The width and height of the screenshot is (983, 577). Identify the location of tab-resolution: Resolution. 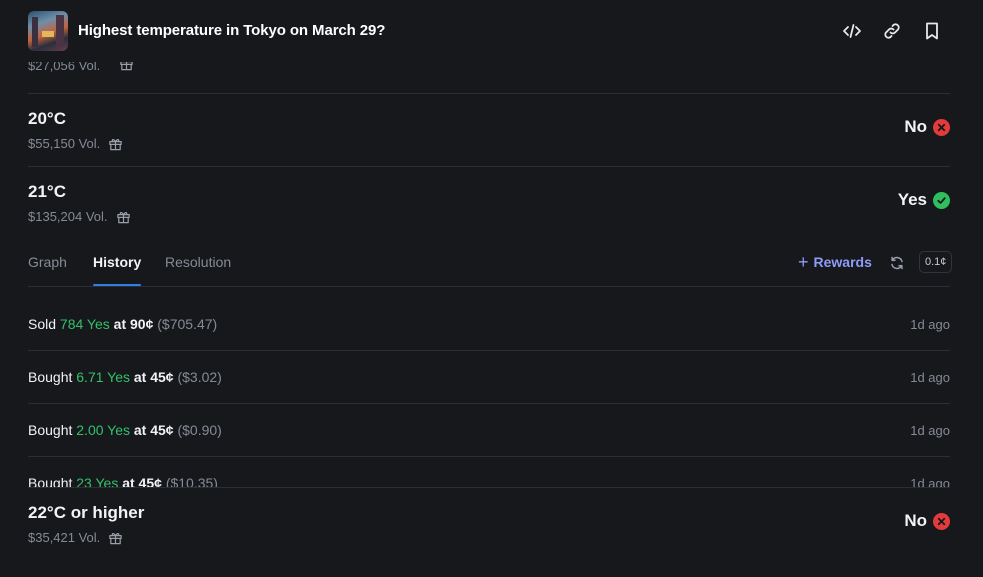
(198, 262).